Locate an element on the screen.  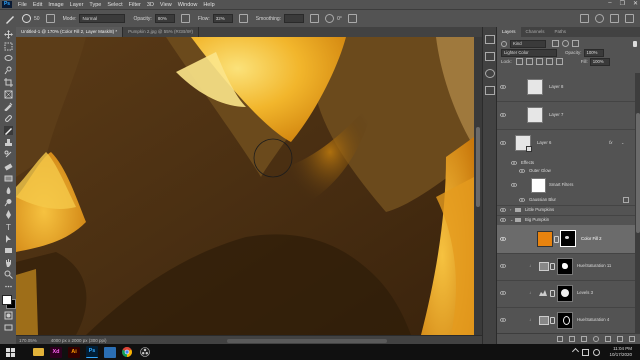
layer-name: Layer 8 is located at coordinates (556, 86).